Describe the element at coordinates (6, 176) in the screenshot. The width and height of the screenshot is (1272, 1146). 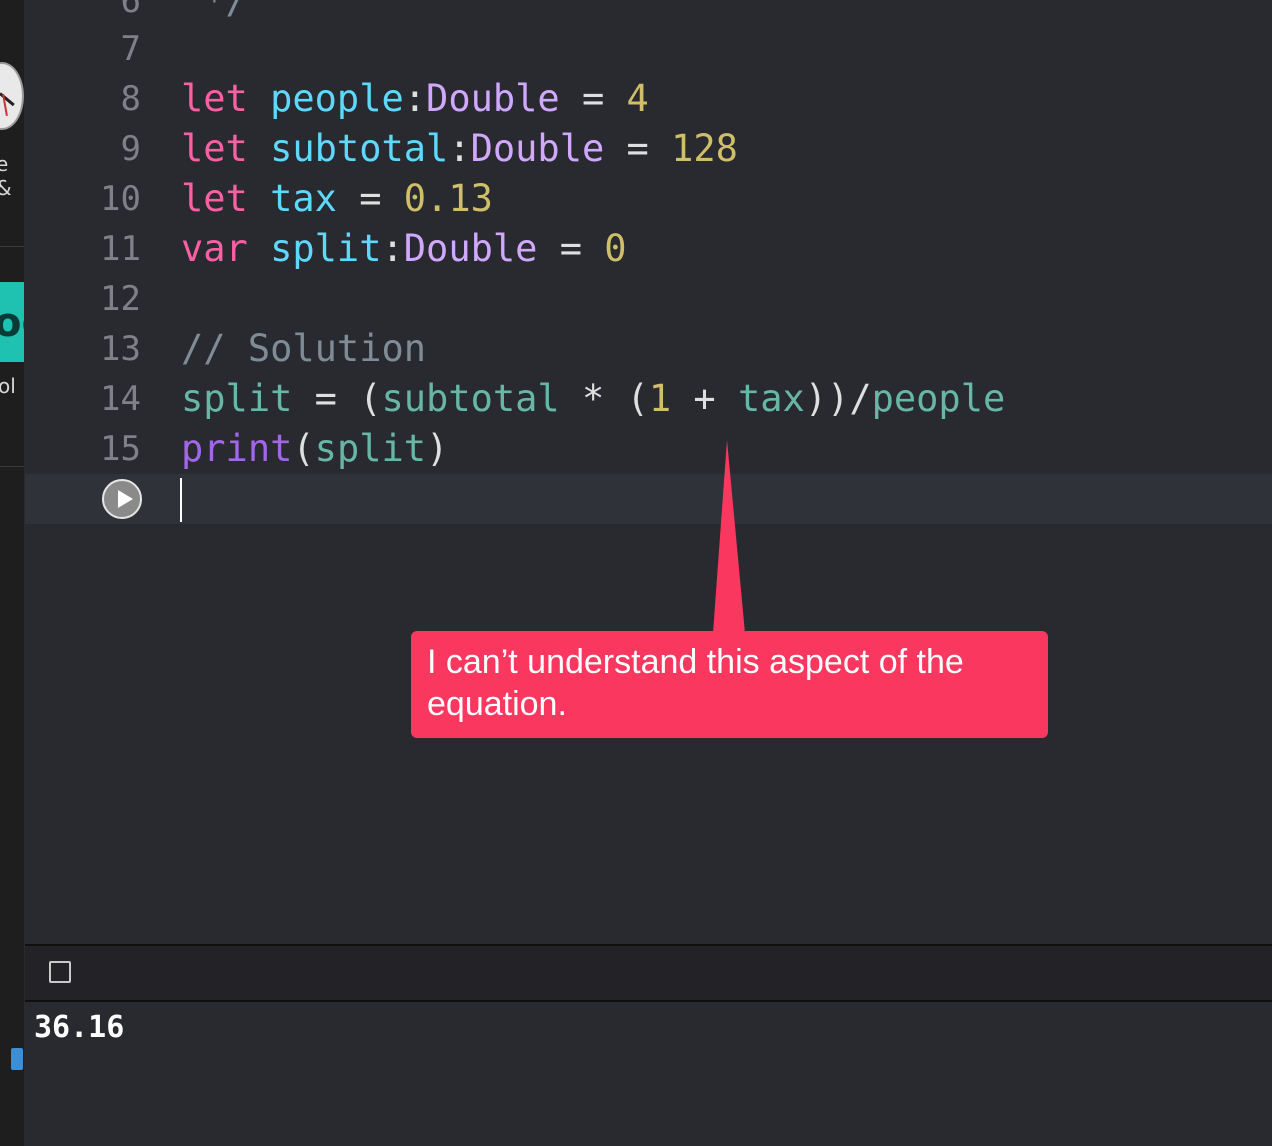
I see `sliver-label-a: e &` at that location.